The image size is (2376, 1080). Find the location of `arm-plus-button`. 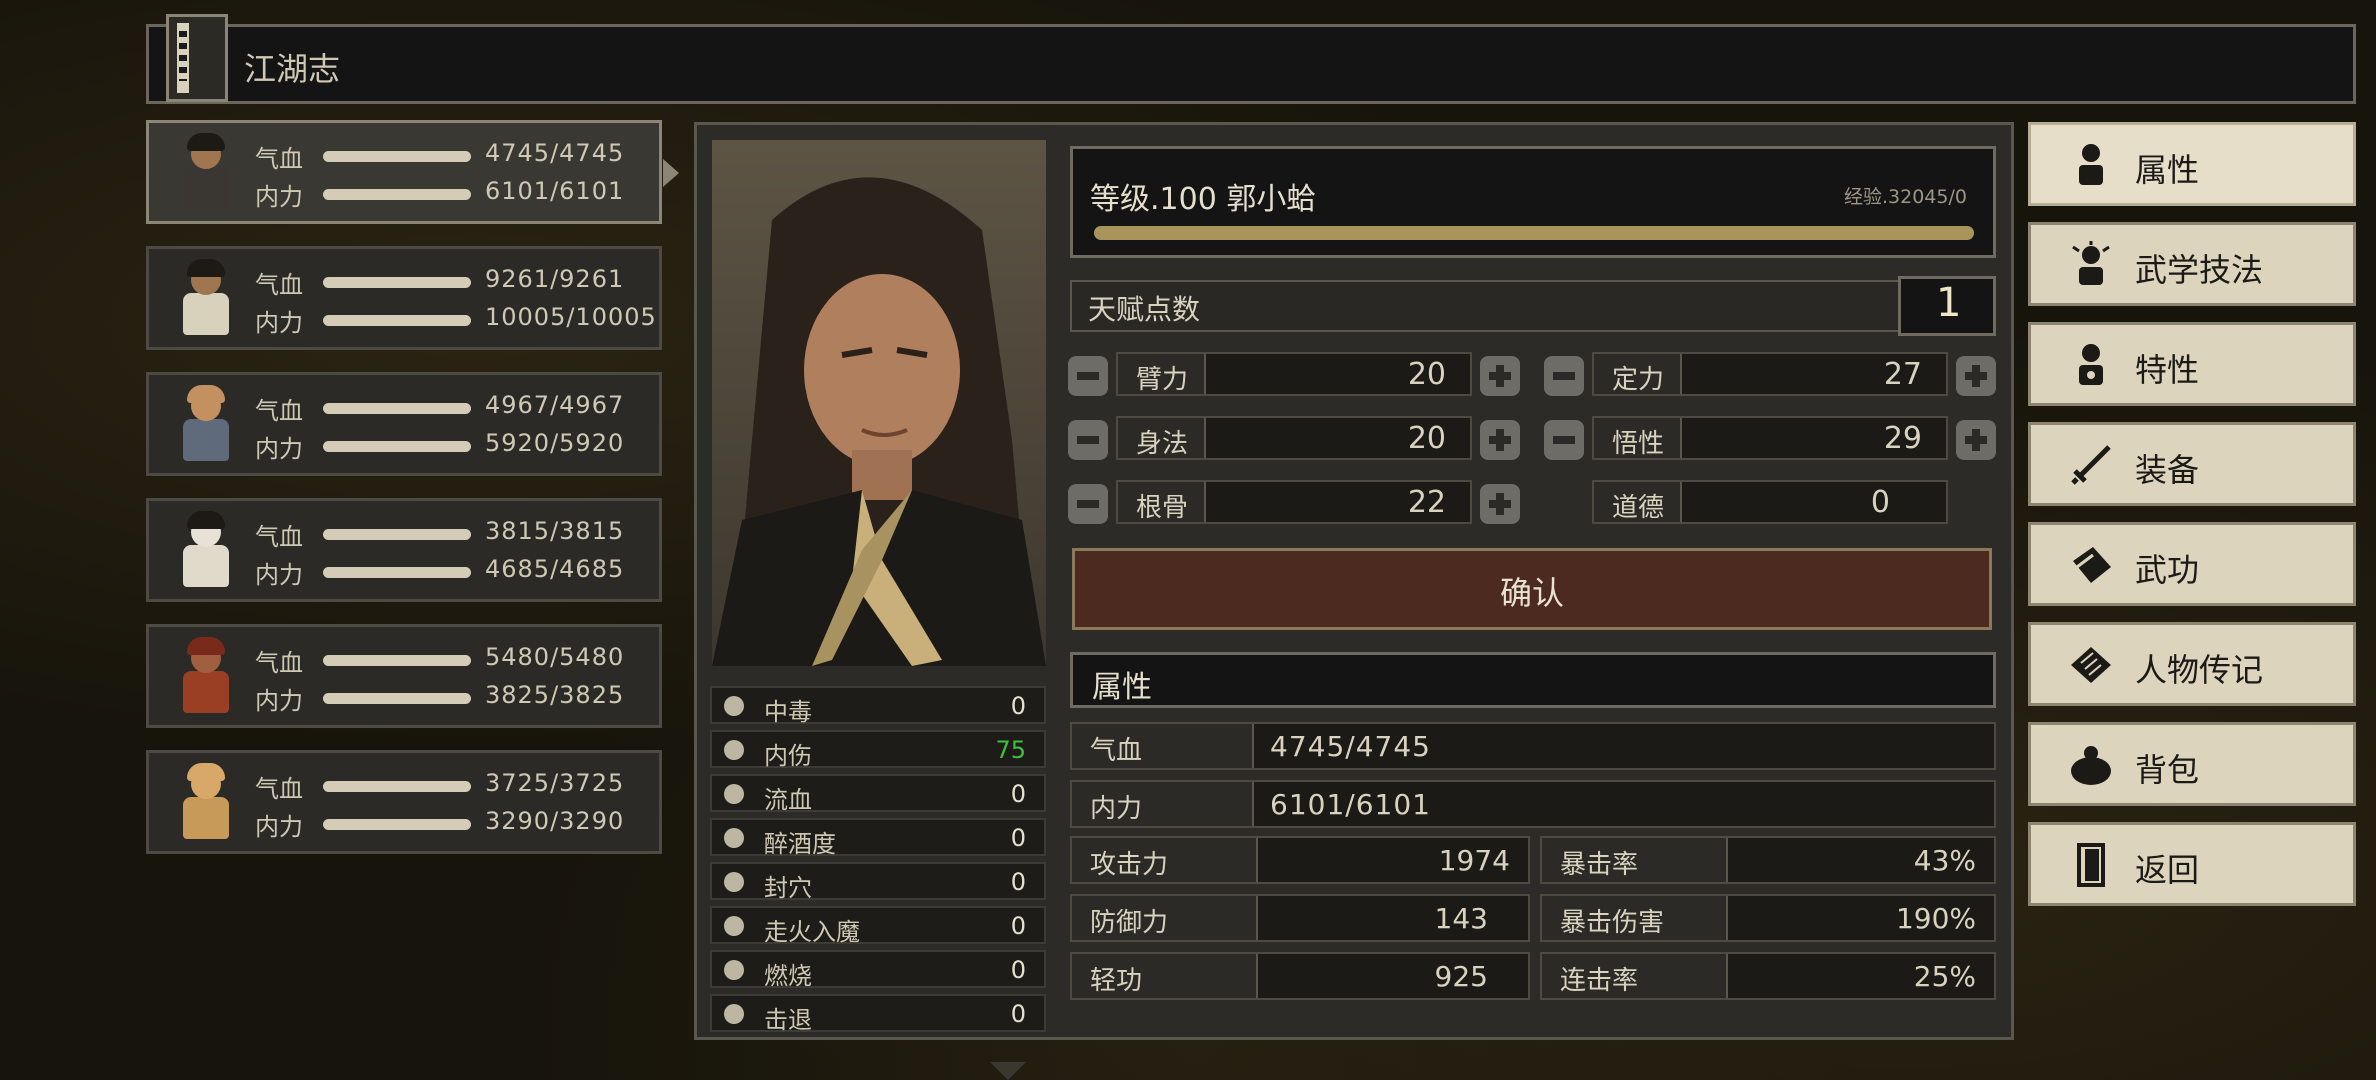

arm-plus-button is located at coordinates (1500, 376).